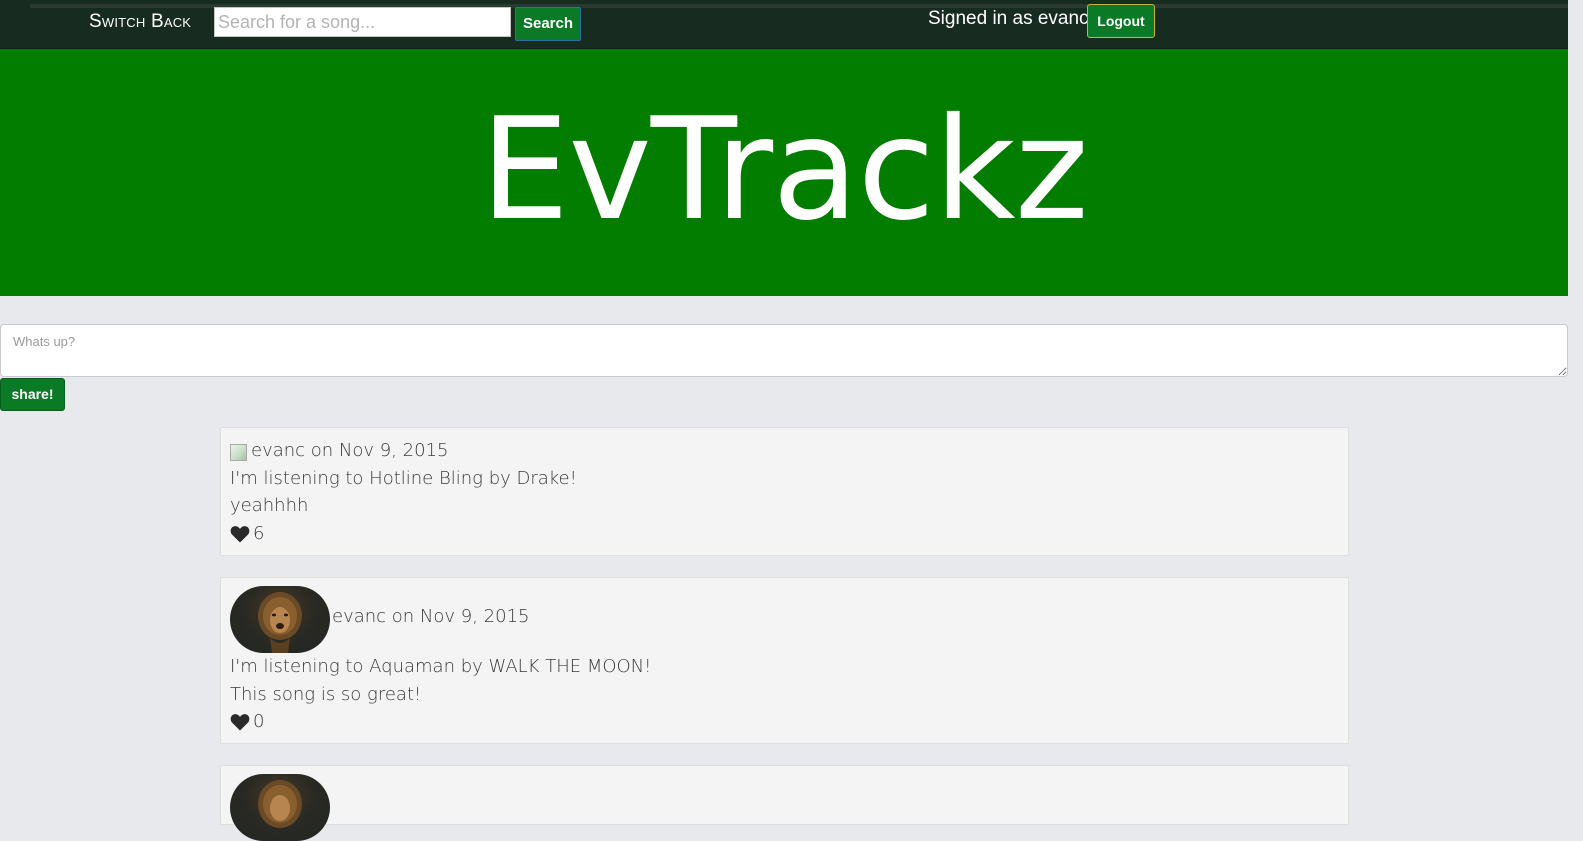 This screenshot has width=1583, height=841. I want to click on search-input, so click(362, 22).